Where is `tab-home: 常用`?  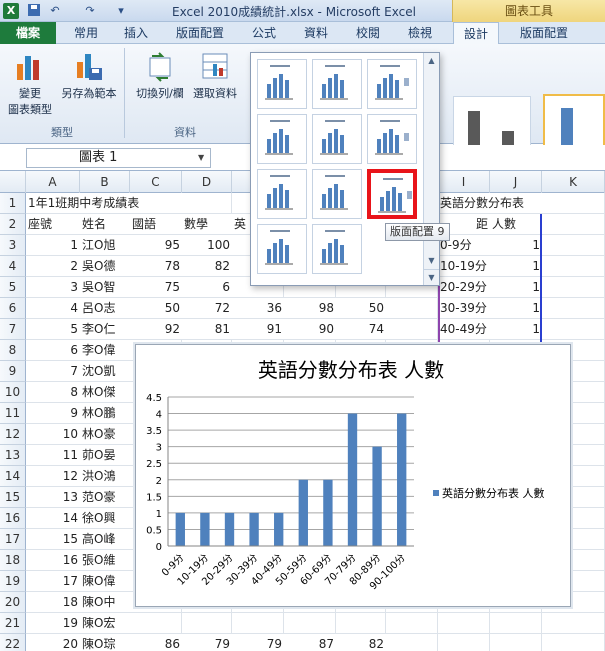 tab-home: 常用 is located at coordinates (86, 33).